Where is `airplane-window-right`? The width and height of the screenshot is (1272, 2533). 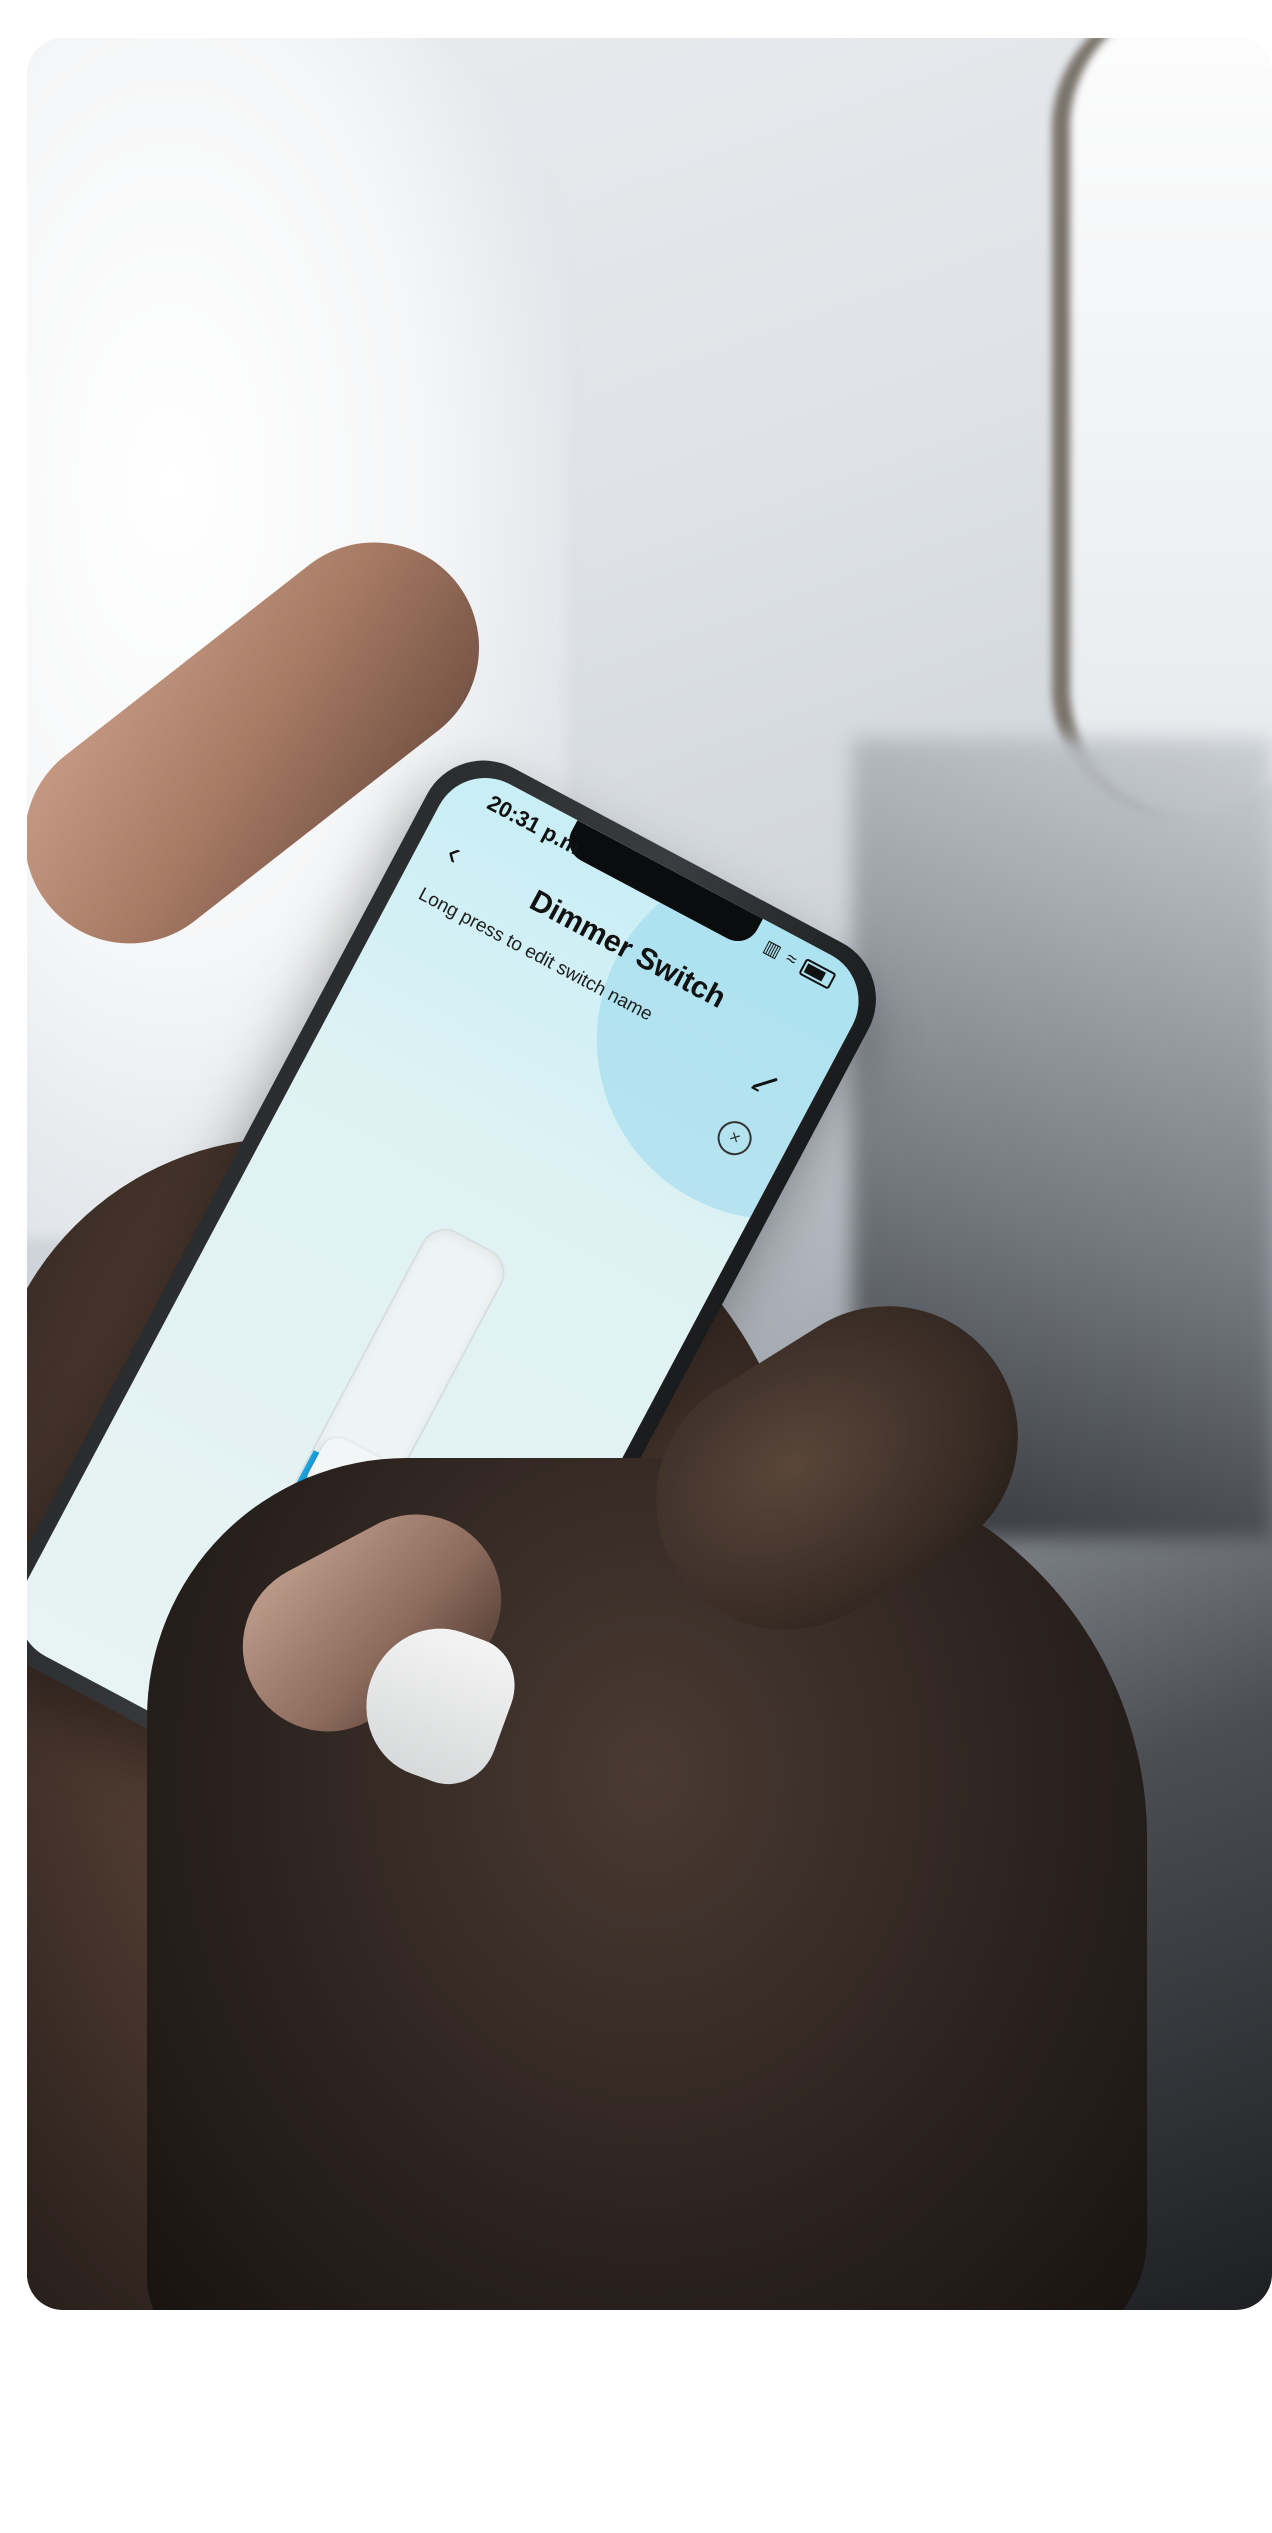 airplane-window-right is located at coordinates (1162, 428).